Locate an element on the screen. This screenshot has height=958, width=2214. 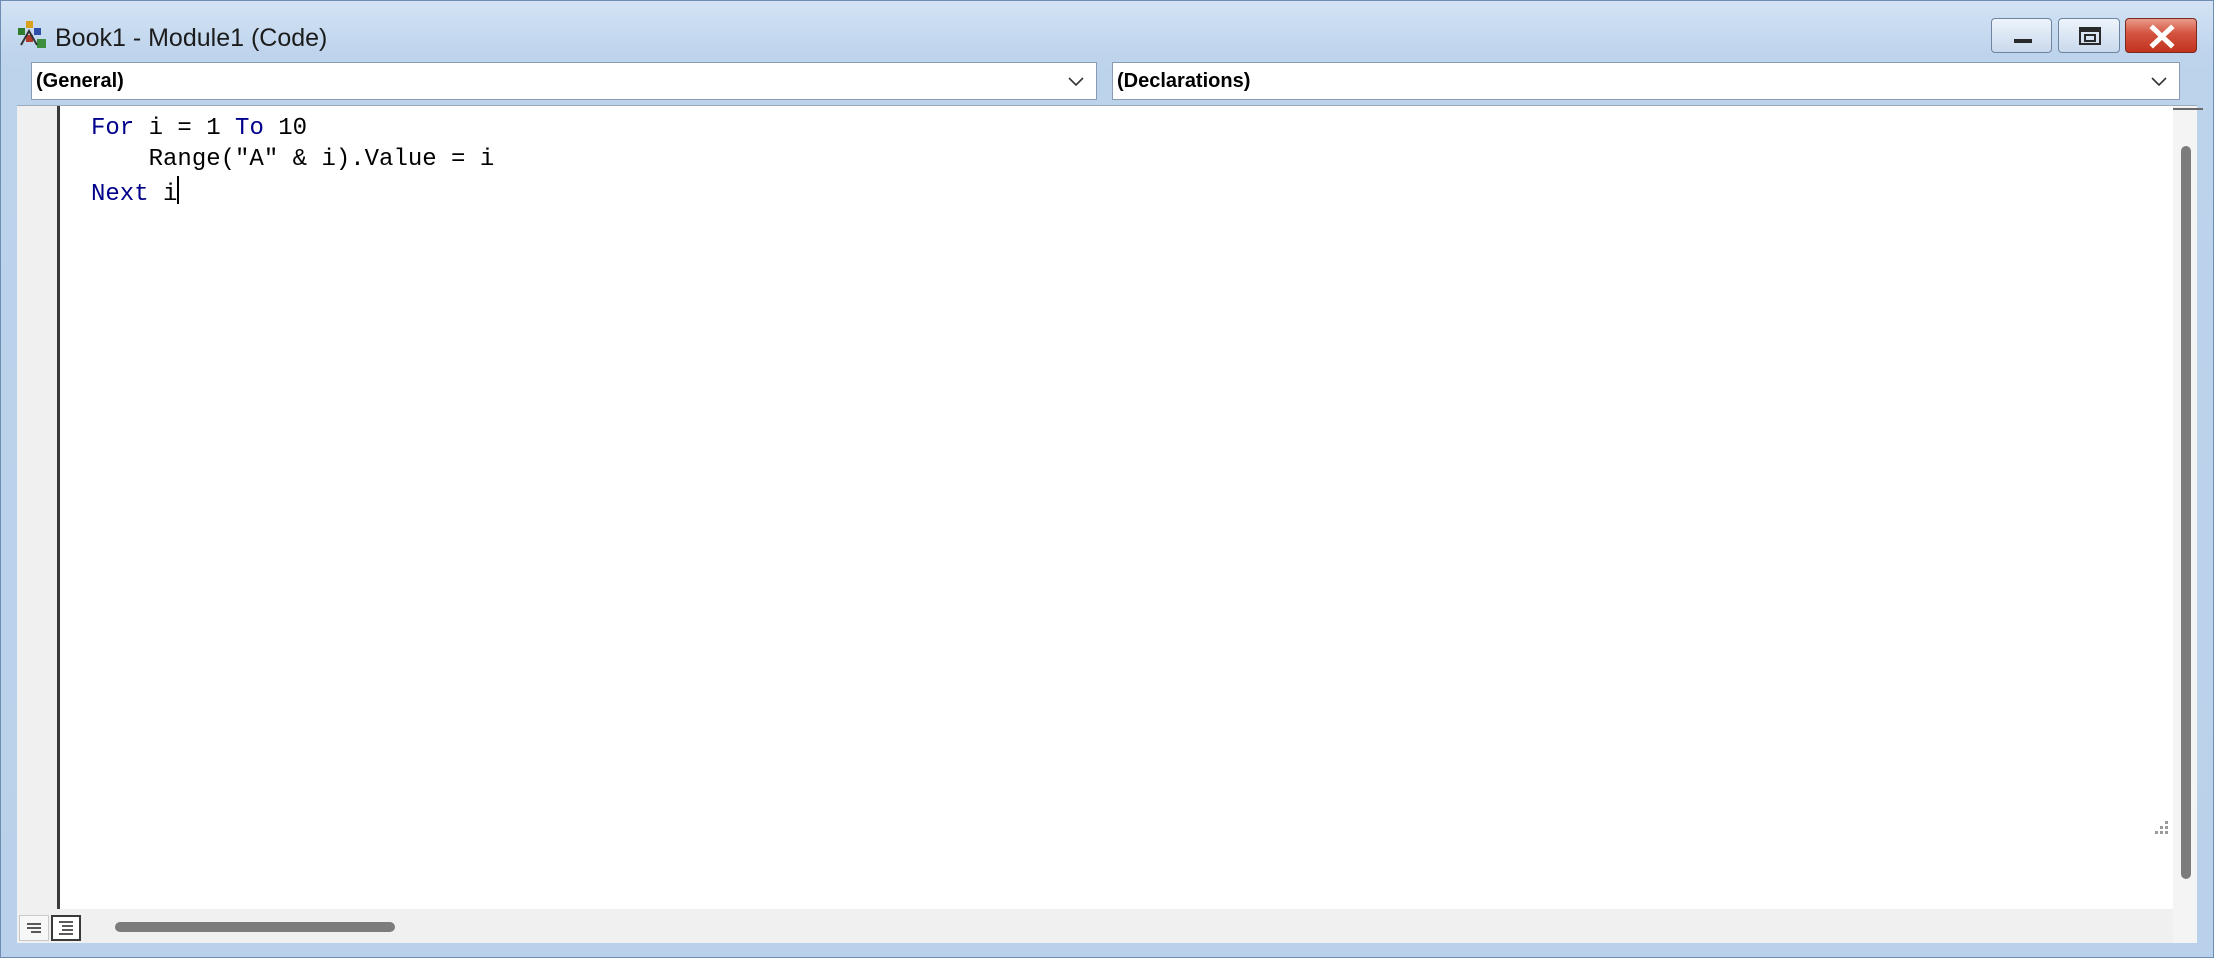
vba-module-icon is located at coordinates (32, 34).